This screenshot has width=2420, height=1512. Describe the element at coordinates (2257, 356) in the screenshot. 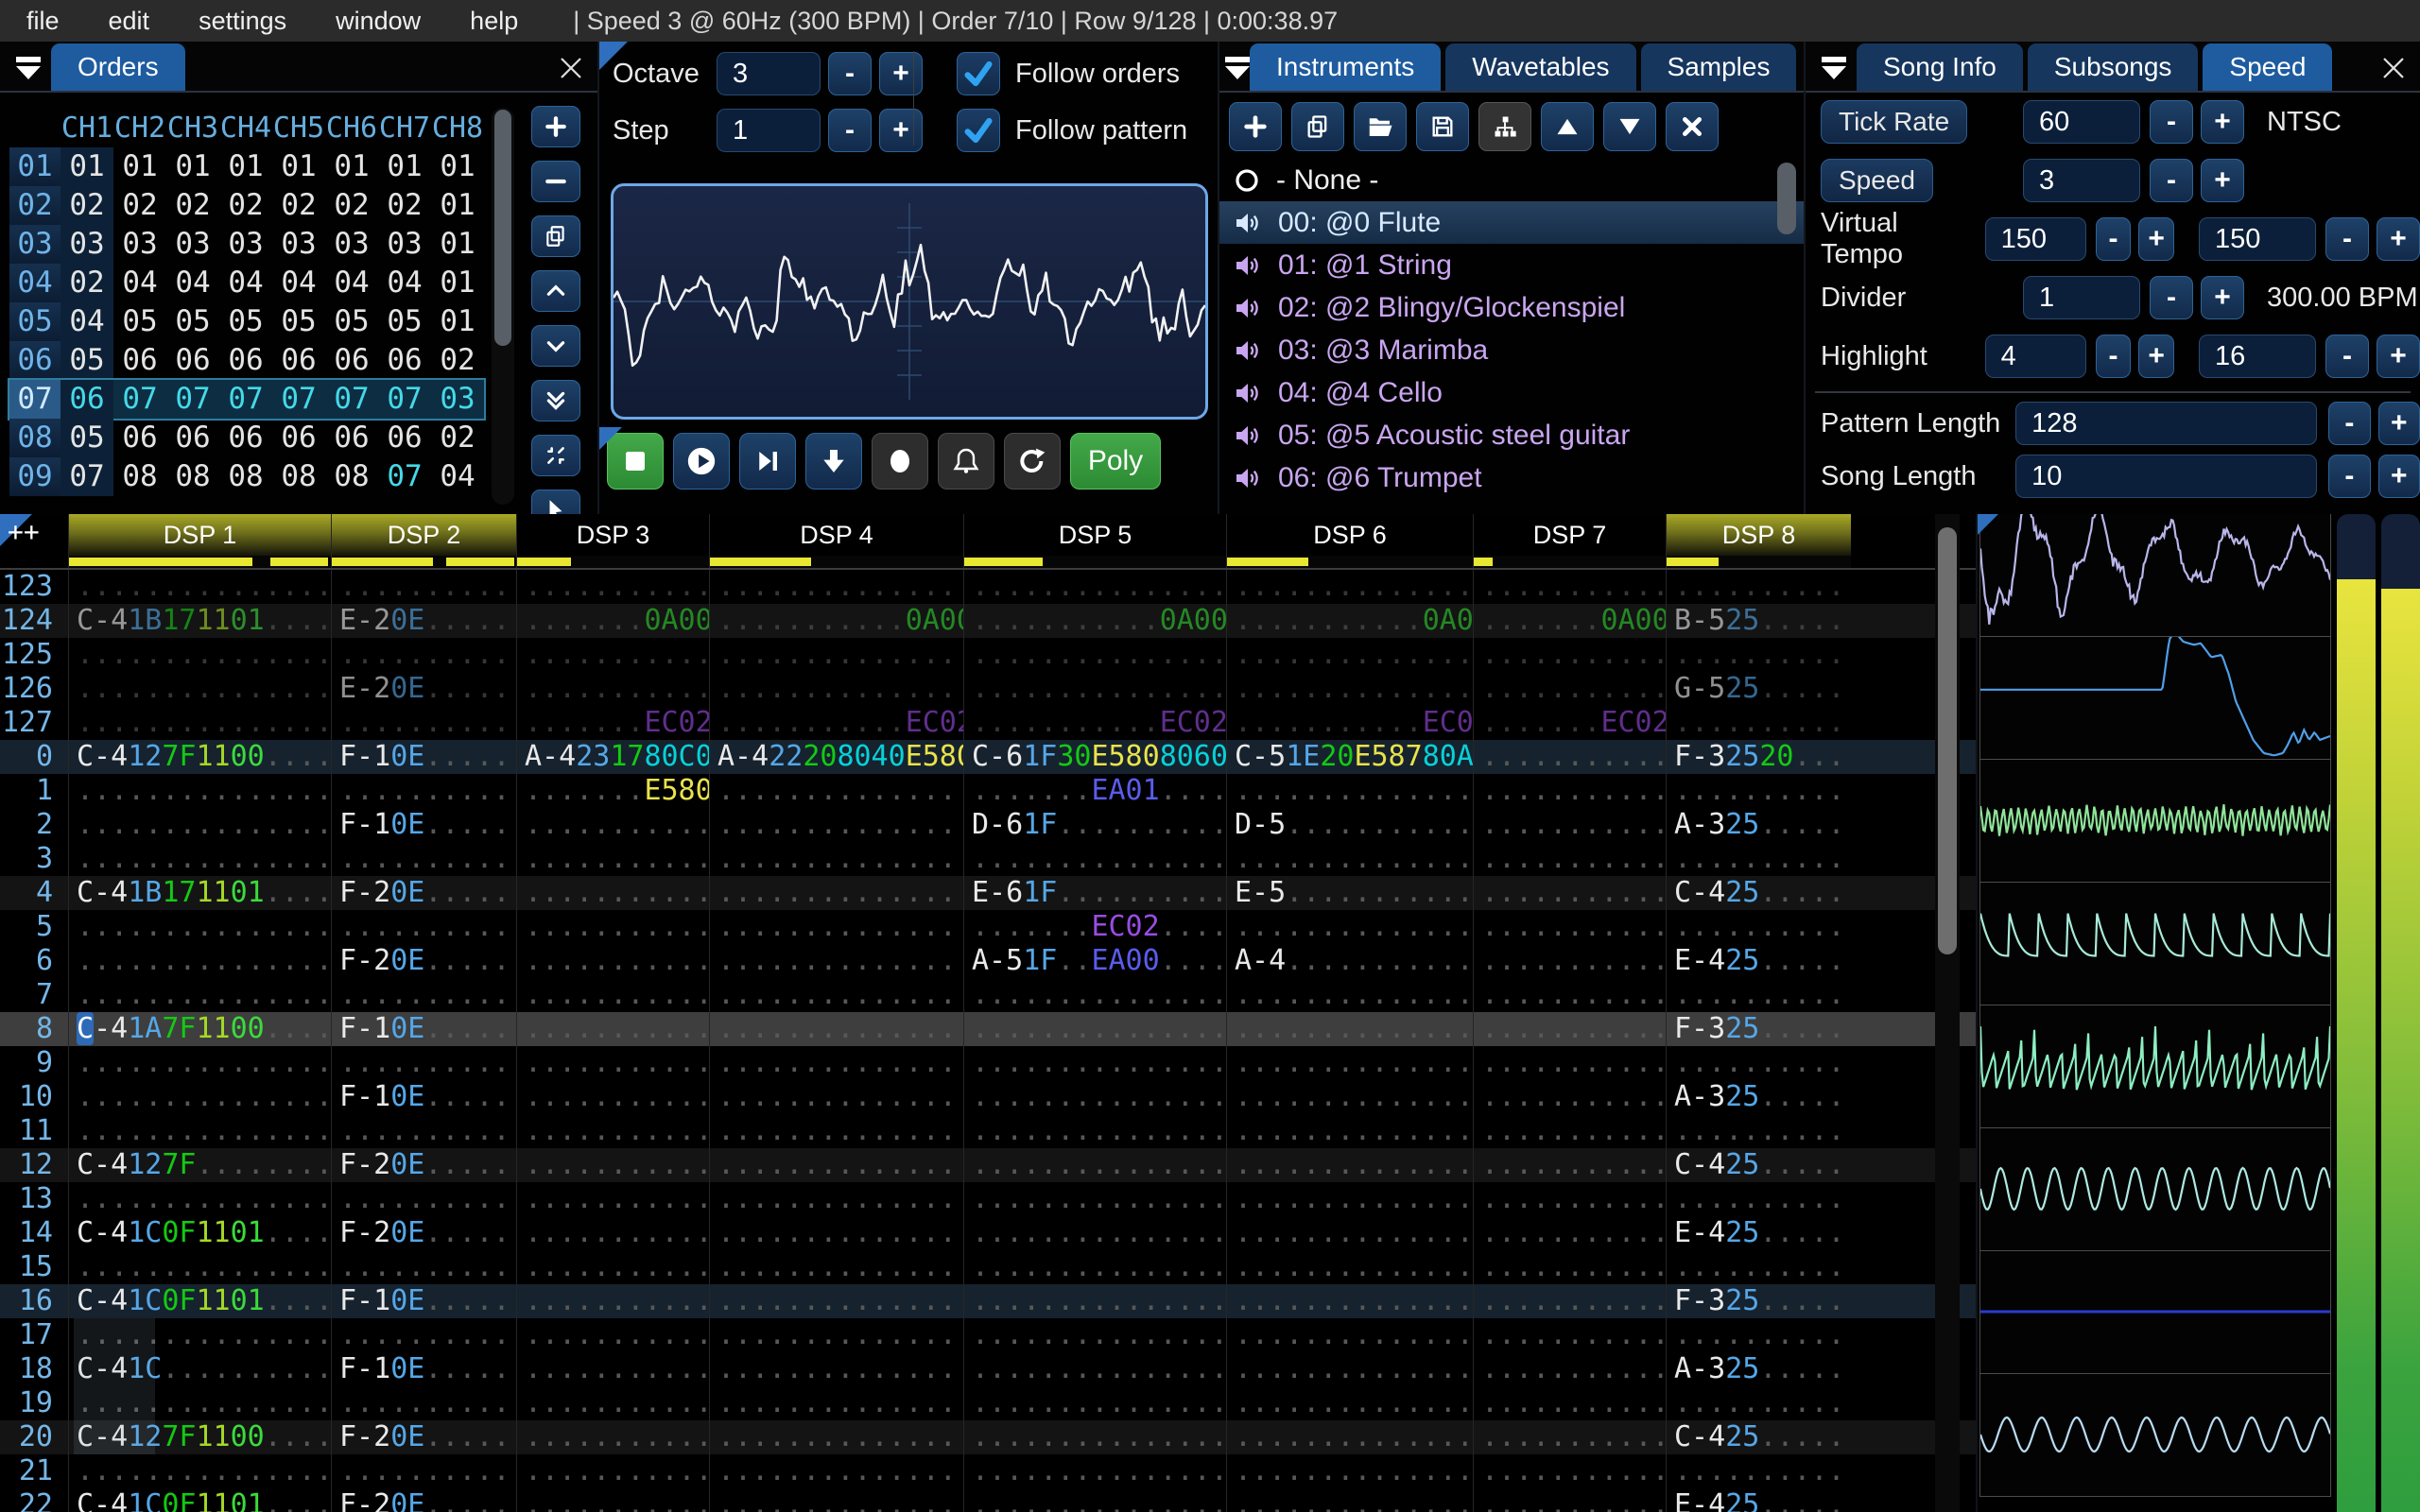

I see `highlight-major-input: 16` at that location.